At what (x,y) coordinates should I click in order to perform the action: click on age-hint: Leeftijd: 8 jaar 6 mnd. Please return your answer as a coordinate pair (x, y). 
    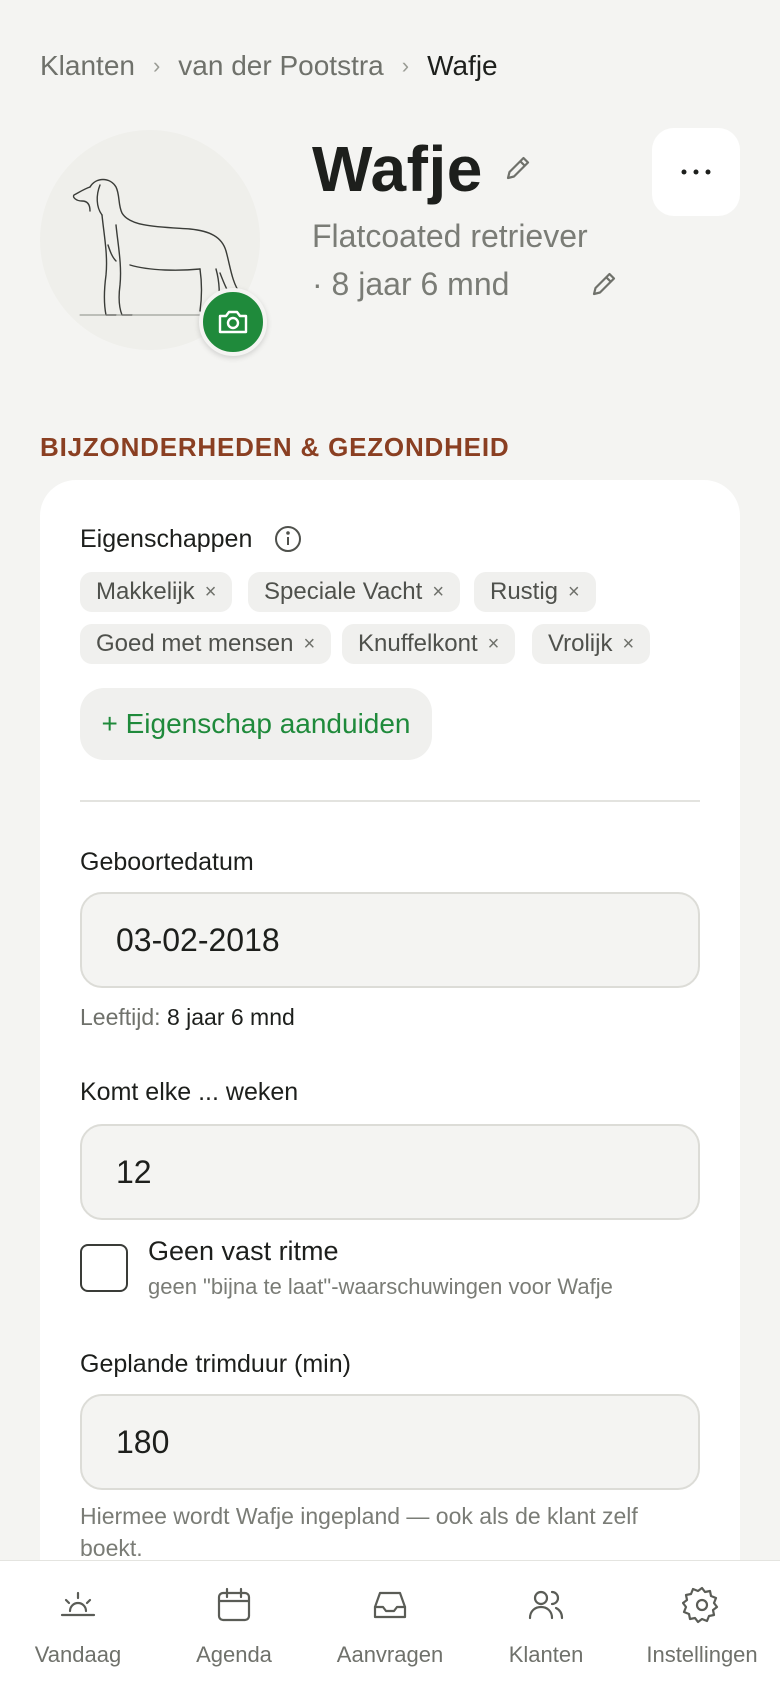
    Looking at the image, I should click on (187, 1017).